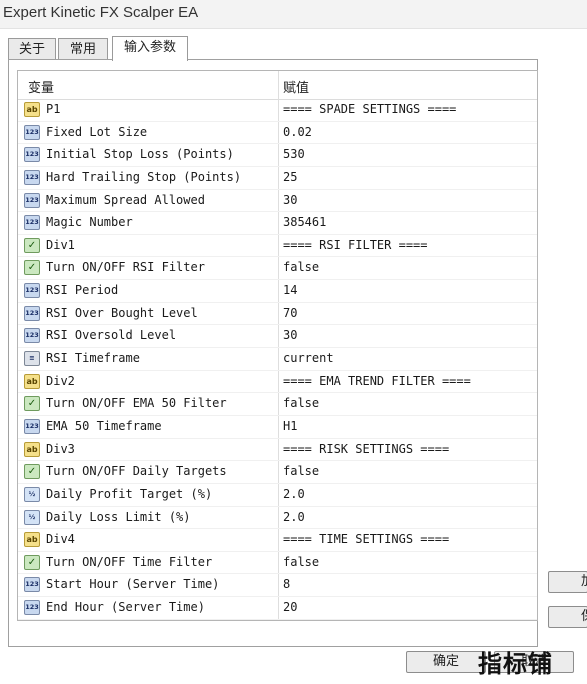  What do you see at coordinates (60, 380) in the screenshot?
I see `parameter-name: Div2` at bounding box center [60, 380].